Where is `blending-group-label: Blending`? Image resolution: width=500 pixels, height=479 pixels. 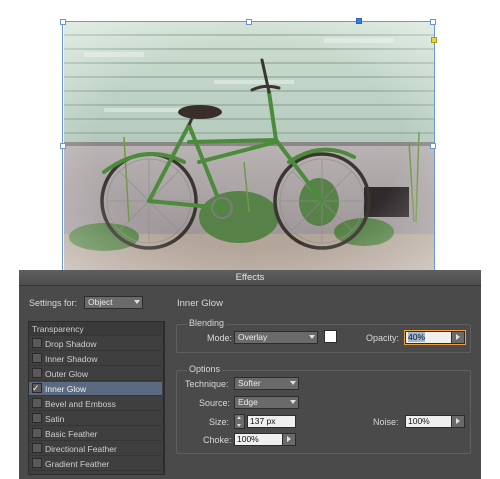
blending-group-label: Blending is located at coordinates (207, 323).